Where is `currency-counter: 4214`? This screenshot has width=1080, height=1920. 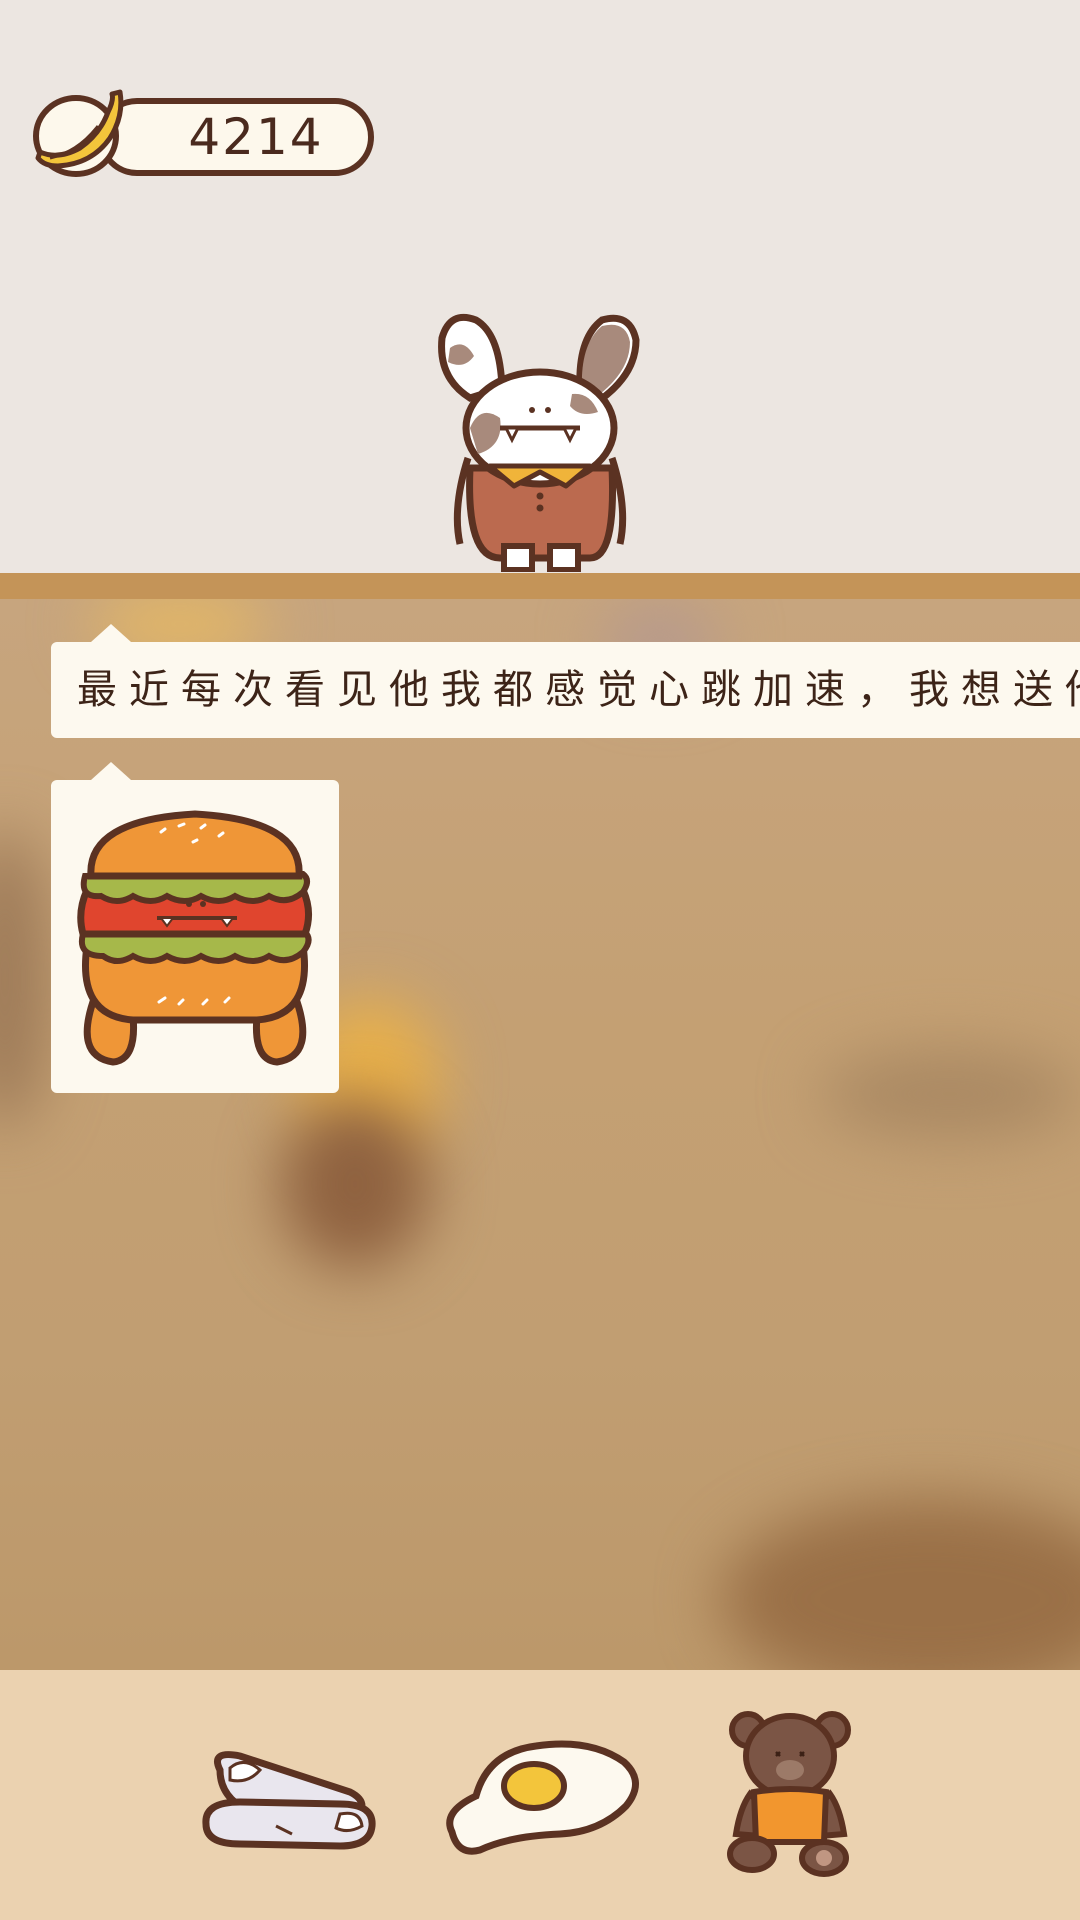
currency-counter: 4214 is located at coordinates (203, 132).